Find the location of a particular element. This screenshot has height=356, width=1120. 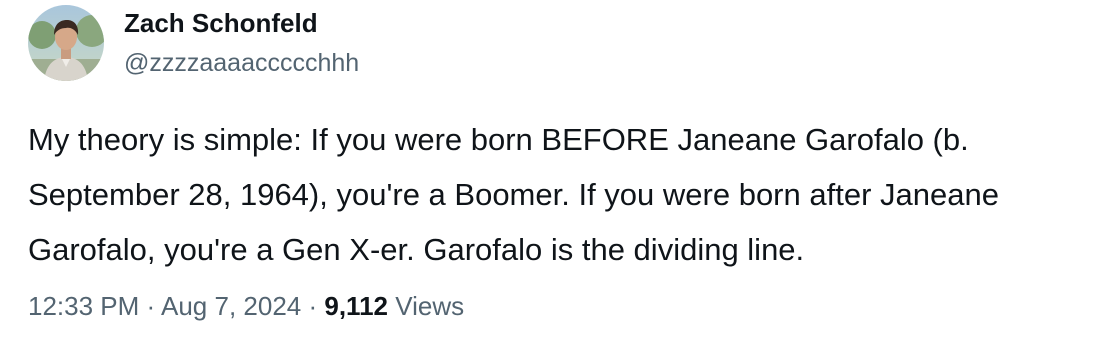

tweet-date: Aug 7, 2024 is located at coordinates (231, 306).